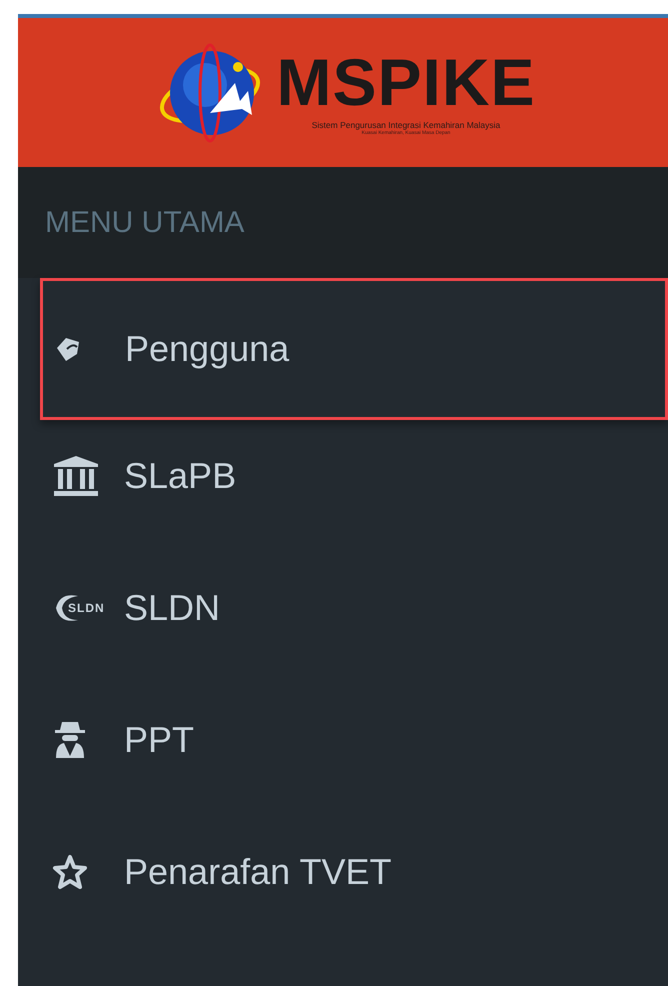 The height and width of the screenshot is (986, 668). I want to click on logo-subtitle: Sistem Pengurusan Integrasi Kemahiran Malaysia, so click(406, 125).